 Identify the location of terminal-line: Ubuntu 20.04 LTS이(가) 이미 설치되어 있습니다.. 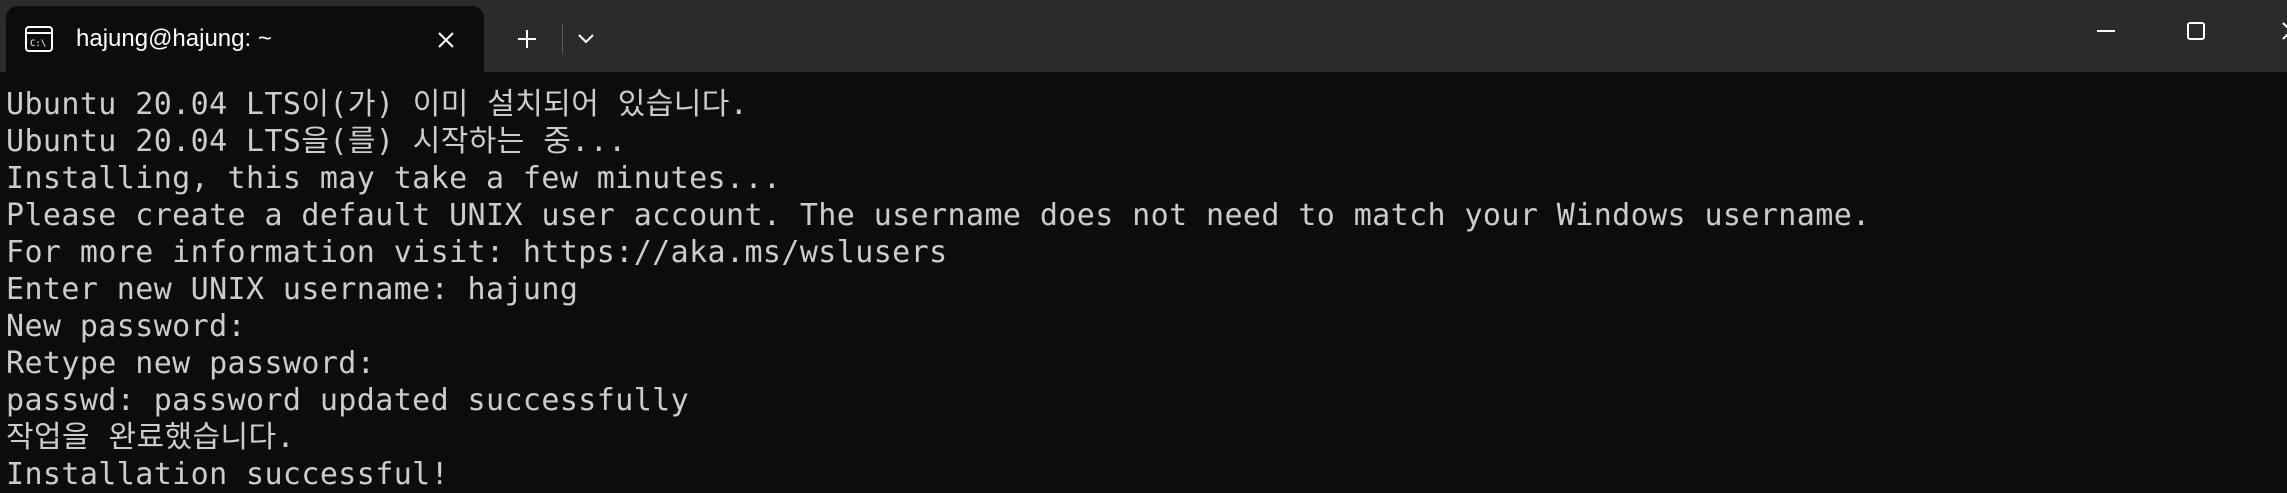
(377, 104).